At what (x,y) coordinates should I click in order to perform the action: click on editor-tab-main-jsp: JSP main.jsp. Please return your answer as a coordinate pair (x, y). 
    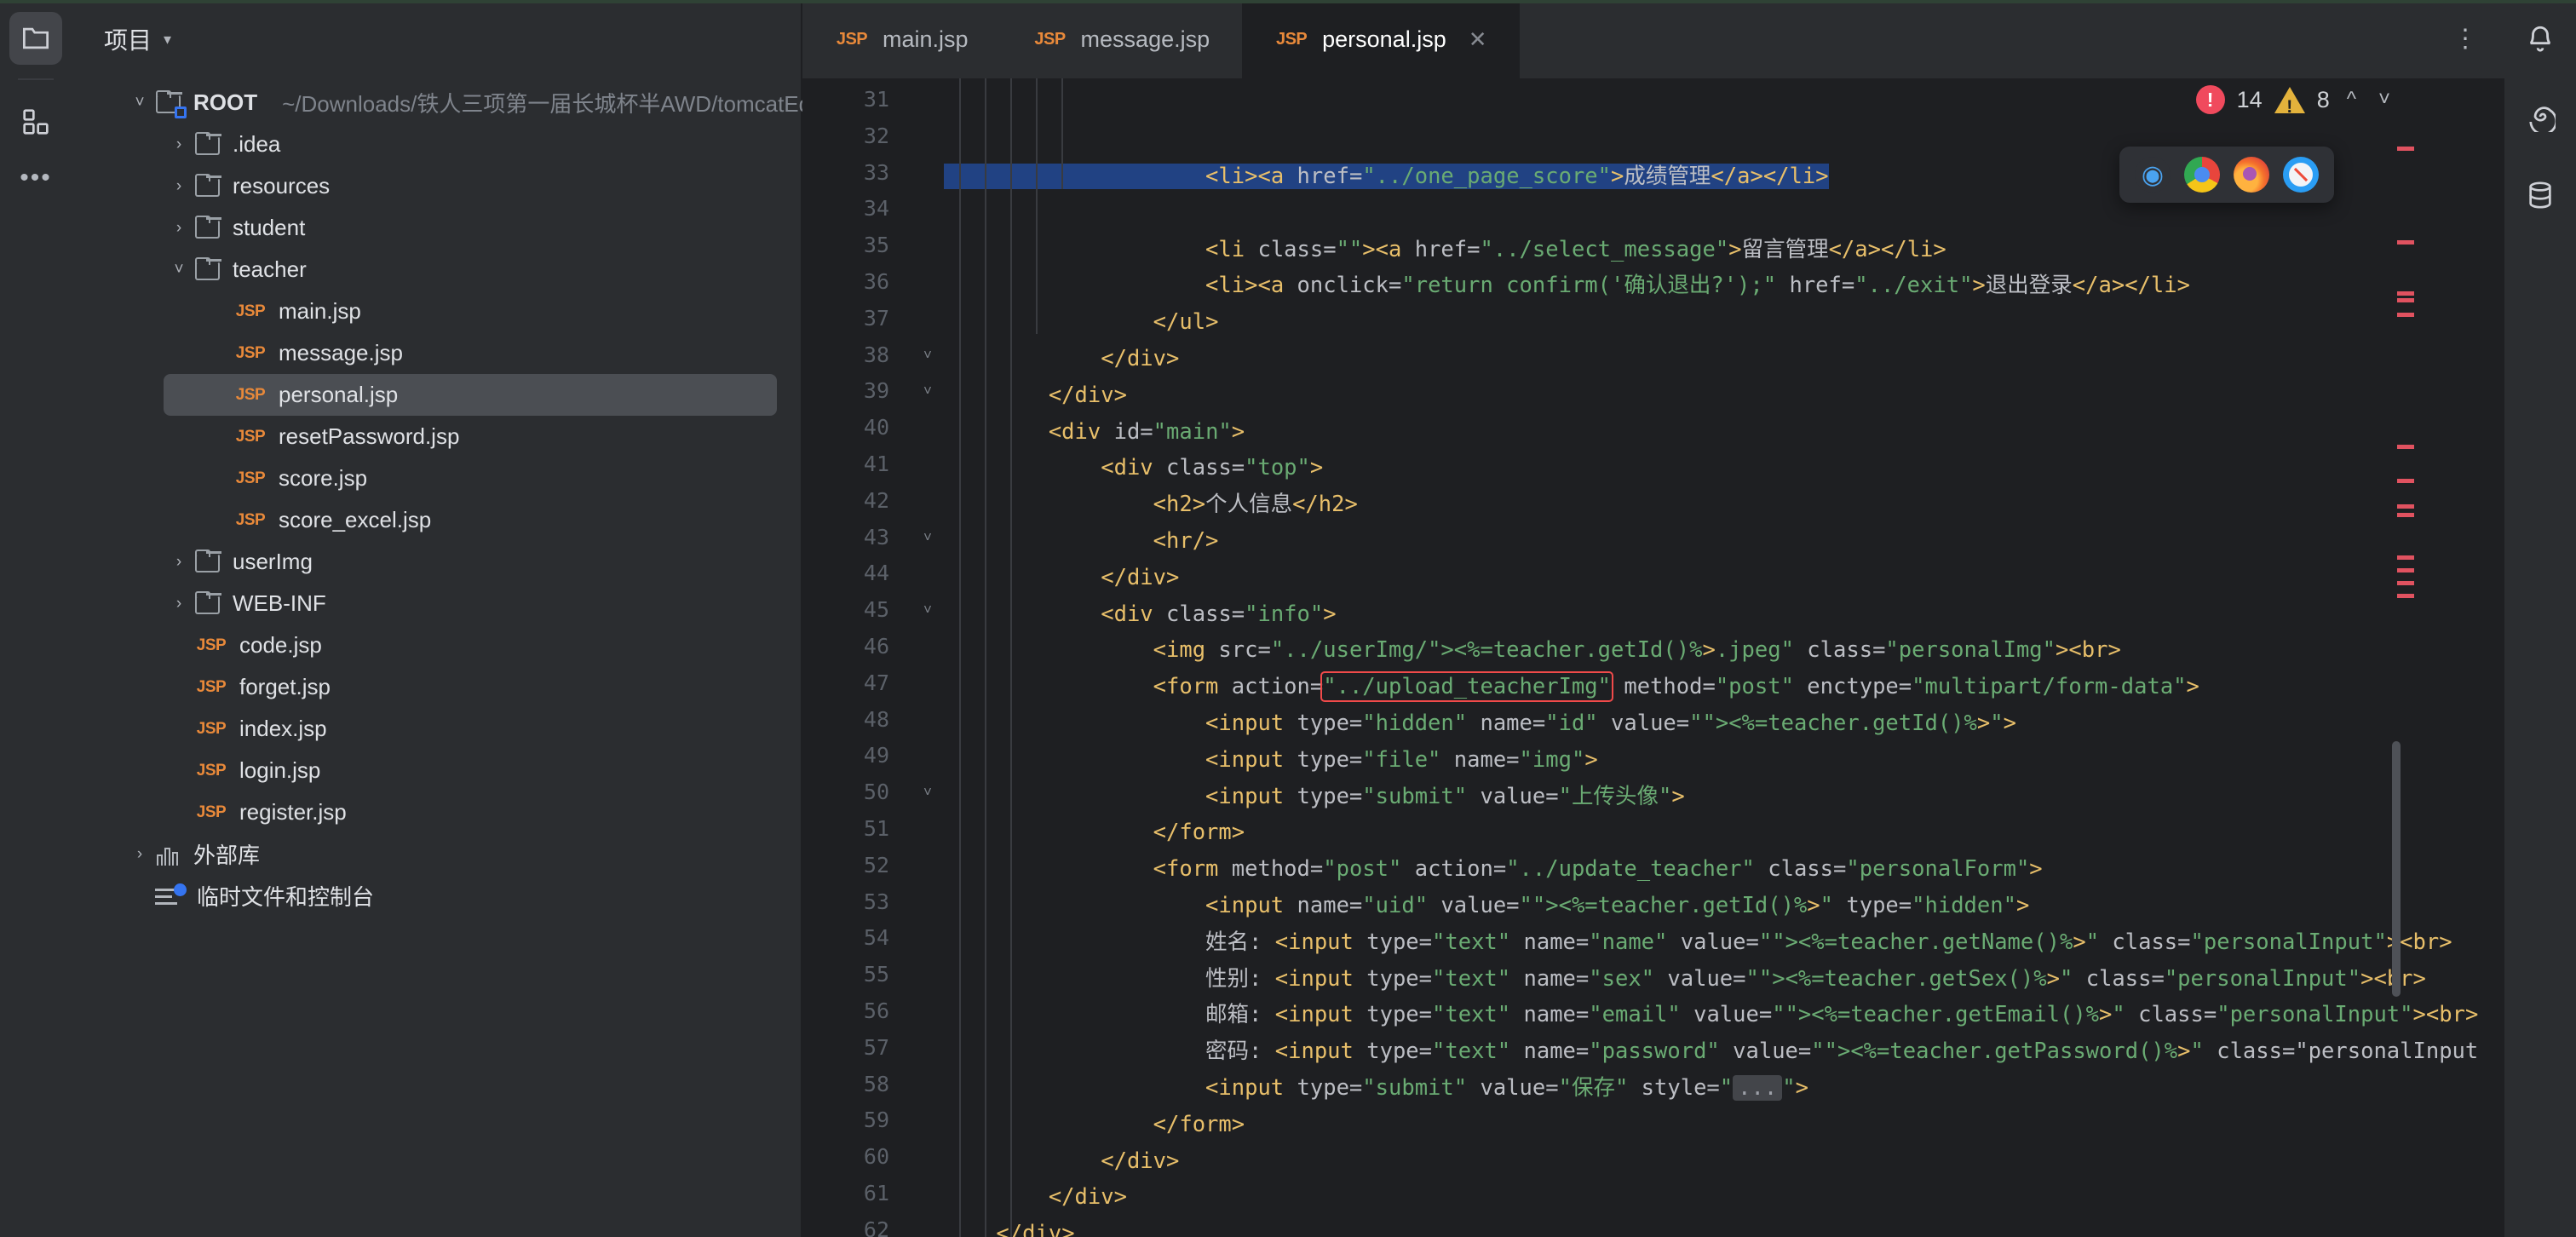
    Looking at the image, I should click on (902, 39).